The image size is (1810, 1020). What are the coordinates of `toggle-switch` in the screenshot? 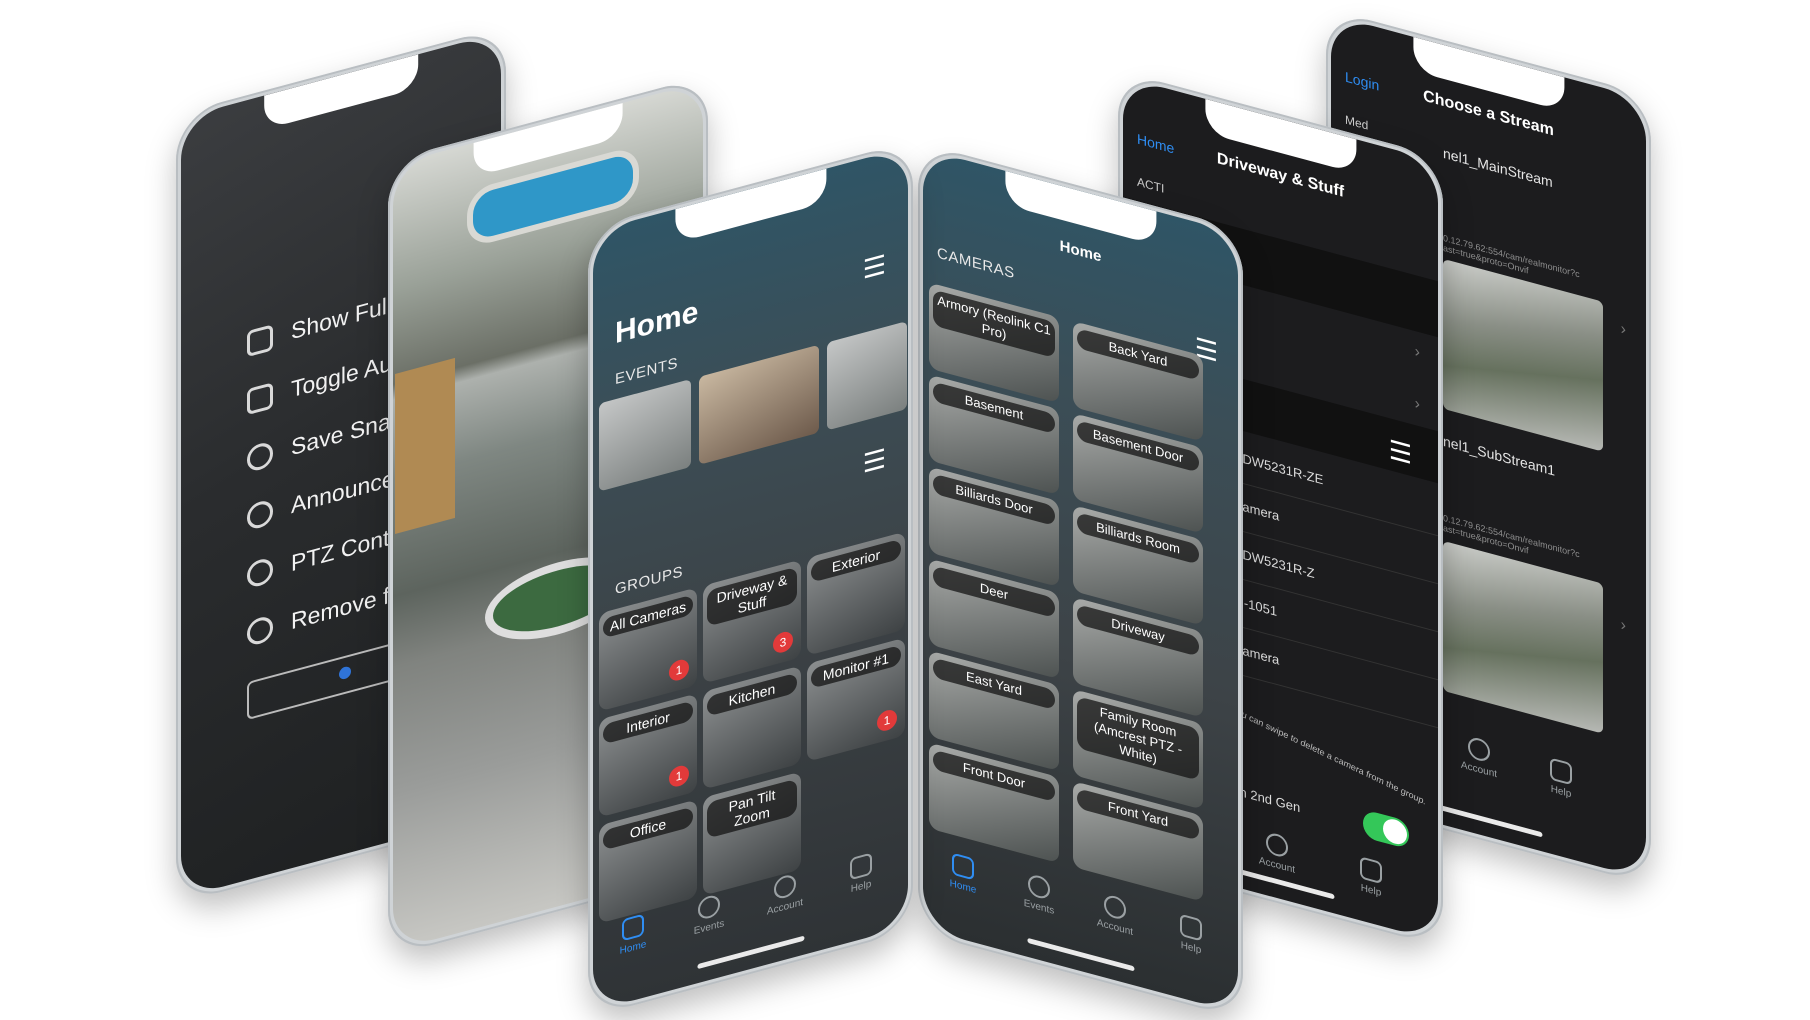 It's located at (1386, 829).